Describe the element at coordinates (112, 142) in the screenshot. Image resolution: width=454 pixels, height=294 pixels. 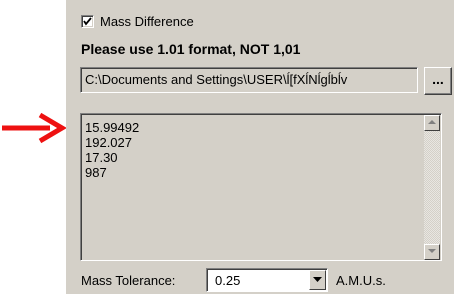
I see `list-item: 192.027` at that location.